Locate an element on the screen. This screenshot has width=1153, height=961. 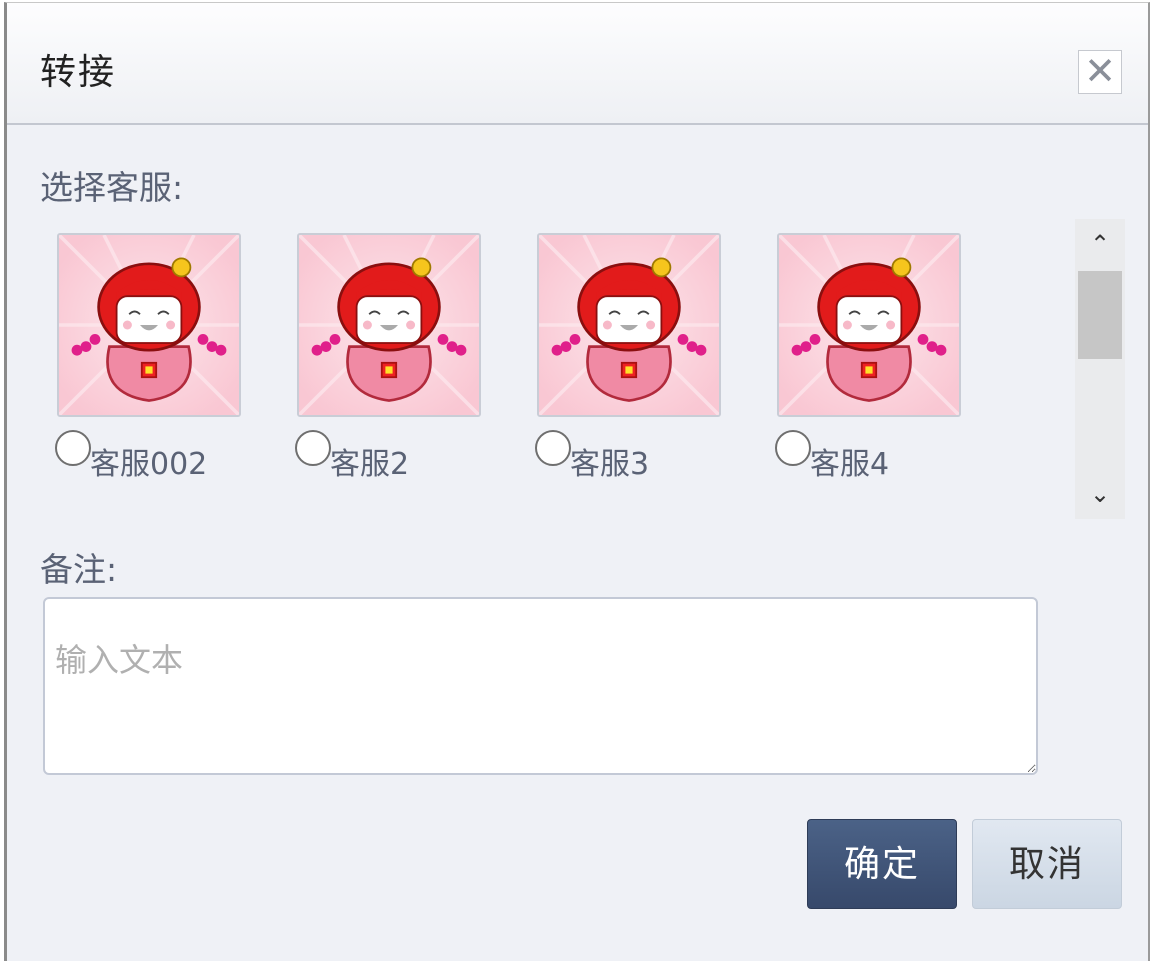
agent-list-scrollbar: ⌃ ⌄ is located at coordinates (1100, 369).